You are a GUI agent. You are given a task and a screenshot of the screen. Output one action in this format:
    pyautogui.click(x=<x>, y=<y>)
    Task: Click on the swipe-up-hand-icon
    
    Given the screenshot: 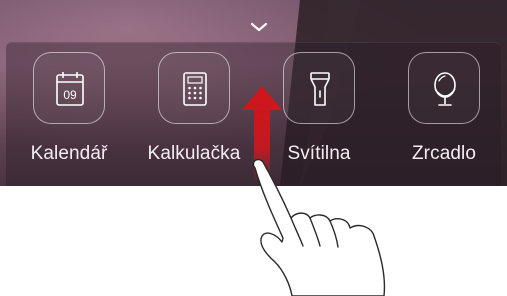 What is the action you would take?
    pyautogui.click(x=319, y=227)
    